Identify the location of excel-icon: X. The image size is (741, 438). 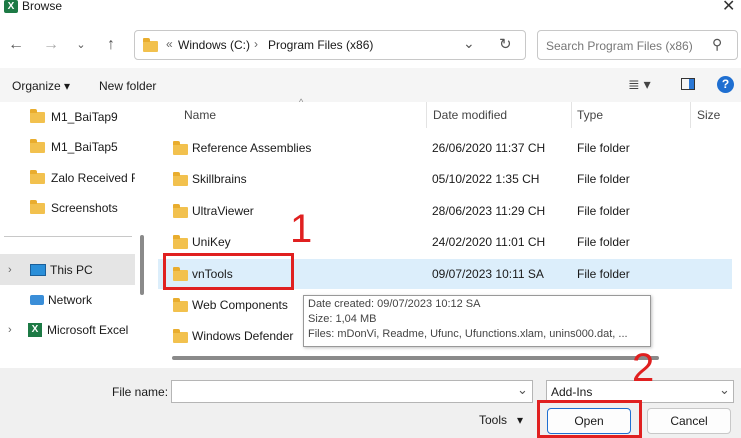
(35, 330).